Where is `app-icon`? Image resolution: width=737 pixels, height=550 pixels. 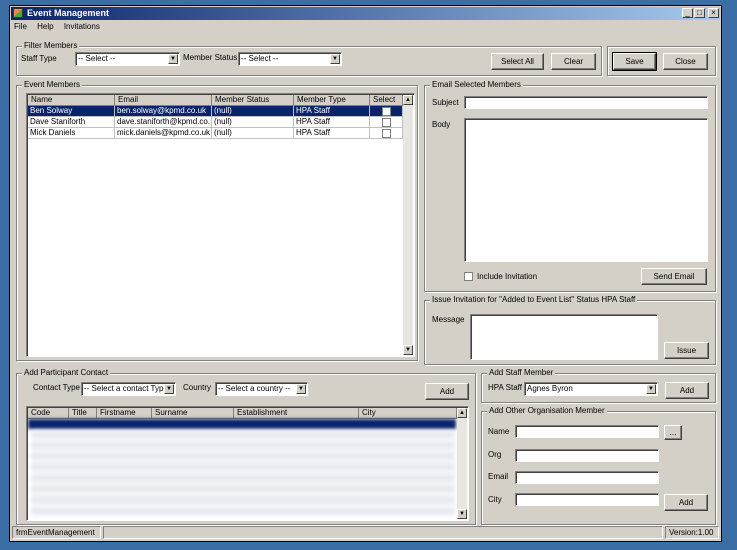
app-icon is located at coordinates (18, 13).